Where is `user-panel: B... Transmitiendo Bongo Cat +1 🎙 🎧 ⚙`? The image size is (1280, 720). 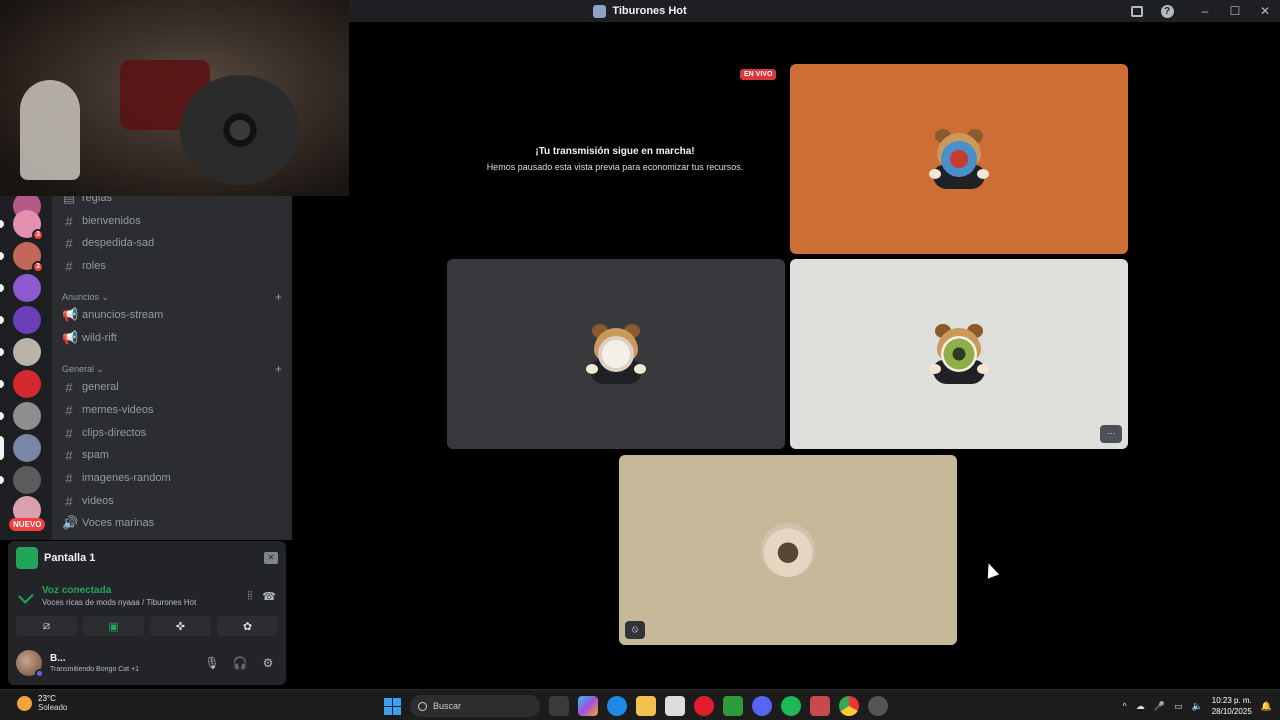
user-panel: B... Transmitiendo Bongo Cat +1 🎙 🎧 ⚙ is located at coordinates (147, 663).